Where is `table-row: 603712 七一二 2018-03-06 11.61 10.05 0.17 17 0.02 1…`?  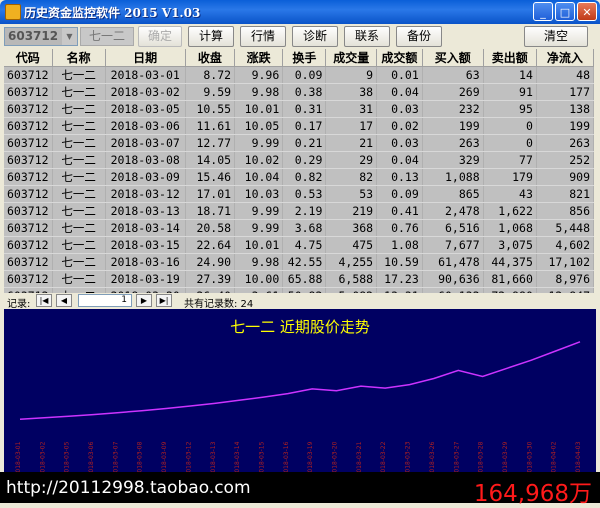
table-row: 603712 七一二 2018-03-06 11.61 10.05 0.17 17 0.02 1… is located at coordinates (299, 126).